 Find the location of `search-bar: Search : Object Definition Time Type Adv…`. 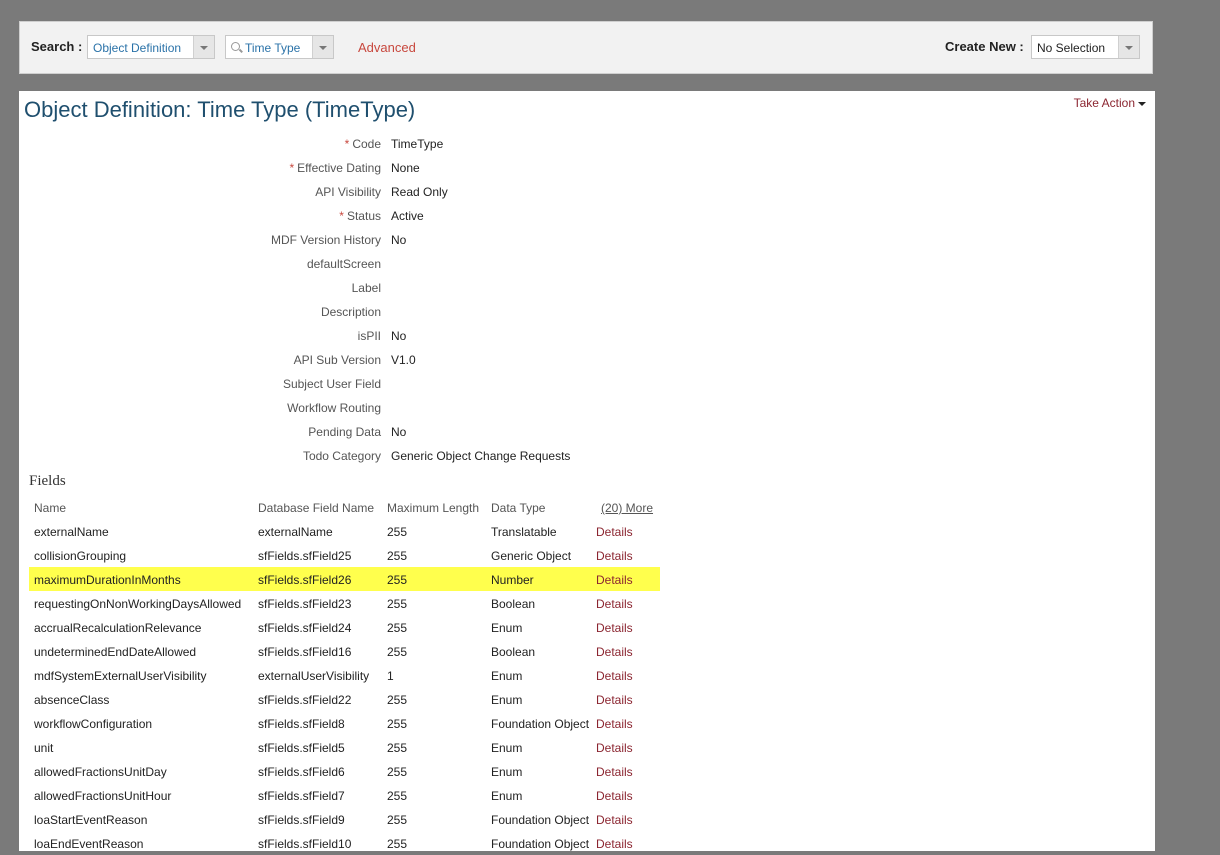

search-bar: Search : Object Definition Time Type Adv… is located at coordinates (586, 47).